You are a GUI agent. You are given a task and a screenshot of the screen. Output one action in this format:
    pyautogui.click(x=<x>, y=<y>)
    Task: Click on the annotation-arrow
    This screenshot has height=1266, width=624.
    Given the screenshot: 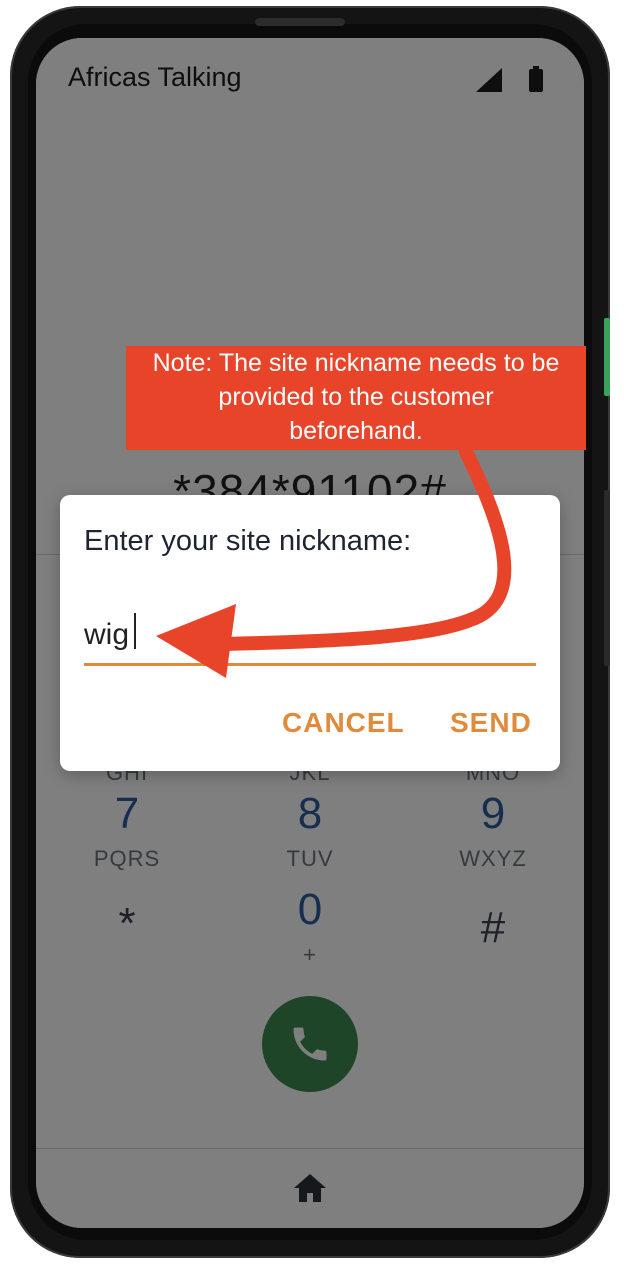 What is the action you would take?
    pyautogui.click(x=334, y=561)
    